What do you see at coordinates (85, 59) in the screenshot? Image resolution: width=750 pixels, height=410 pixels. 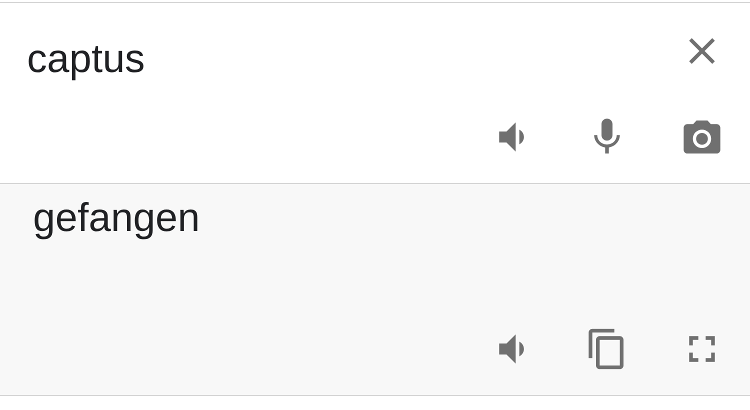 I see `source-text: captus` at bounding box center [85, 59].